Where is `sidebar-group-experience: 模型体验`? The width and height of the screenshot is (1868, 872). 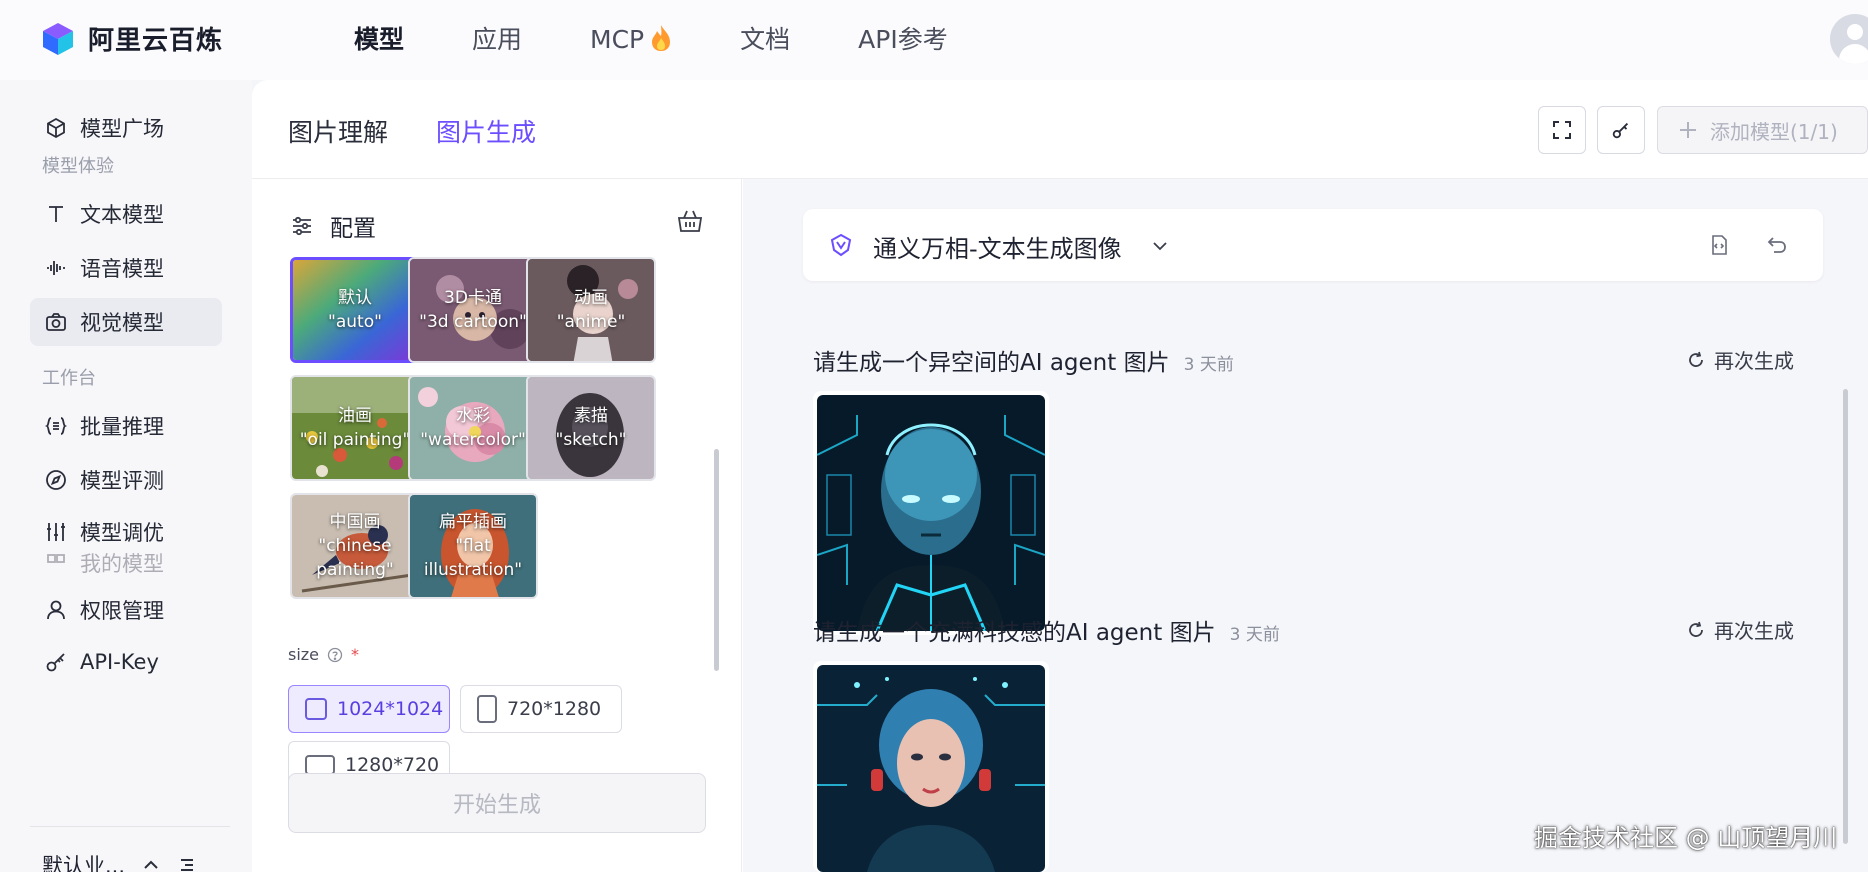
sidebar-group-experience: 模型体验 is located at coordinates (78, 166).